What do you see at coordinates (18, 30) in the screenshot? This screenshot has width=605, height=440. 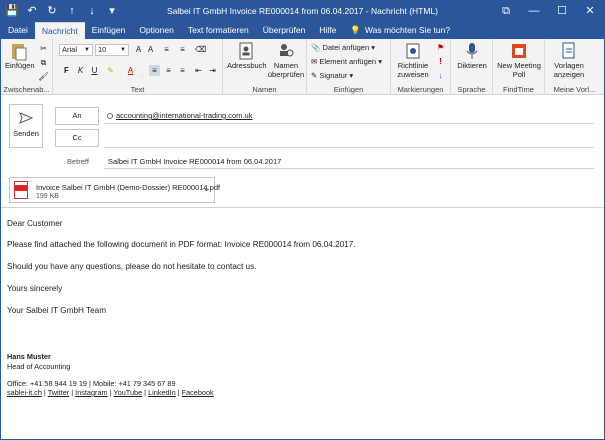 I see `tab-datei: Datei` at bounding box center [18, 30].